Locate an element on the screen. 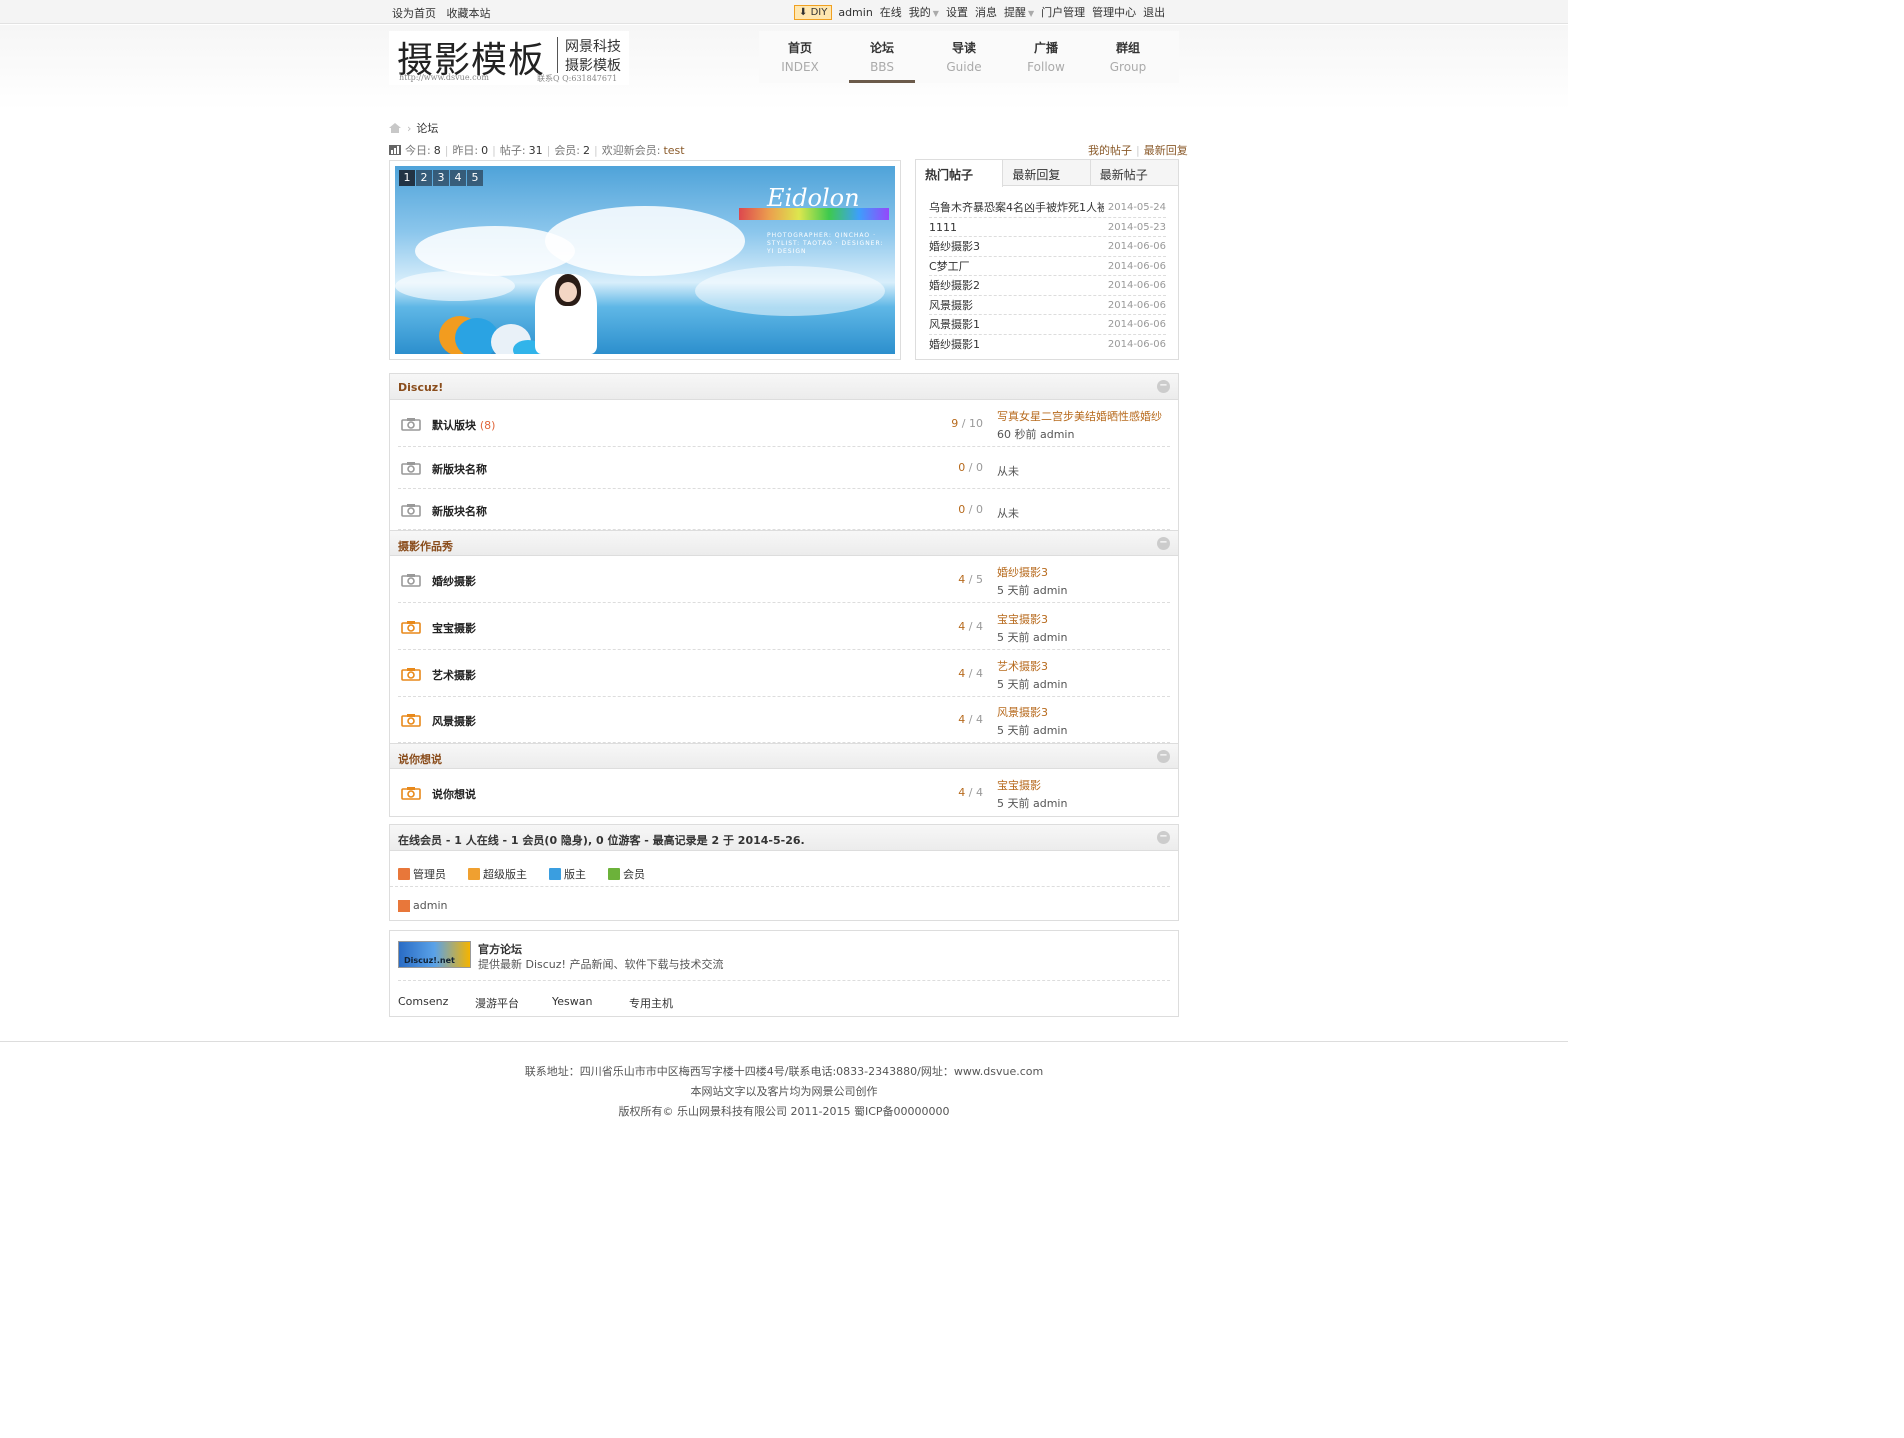 This screenshot has width=1904, height=1438. home-icon is located at coordinates (395, 128).